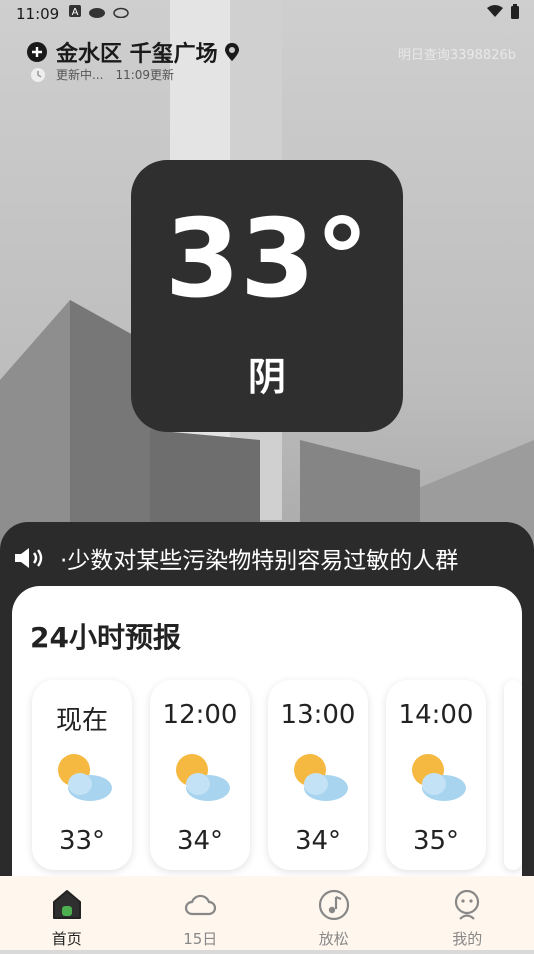  I want to click on add-city-icon, so click(37, 52).